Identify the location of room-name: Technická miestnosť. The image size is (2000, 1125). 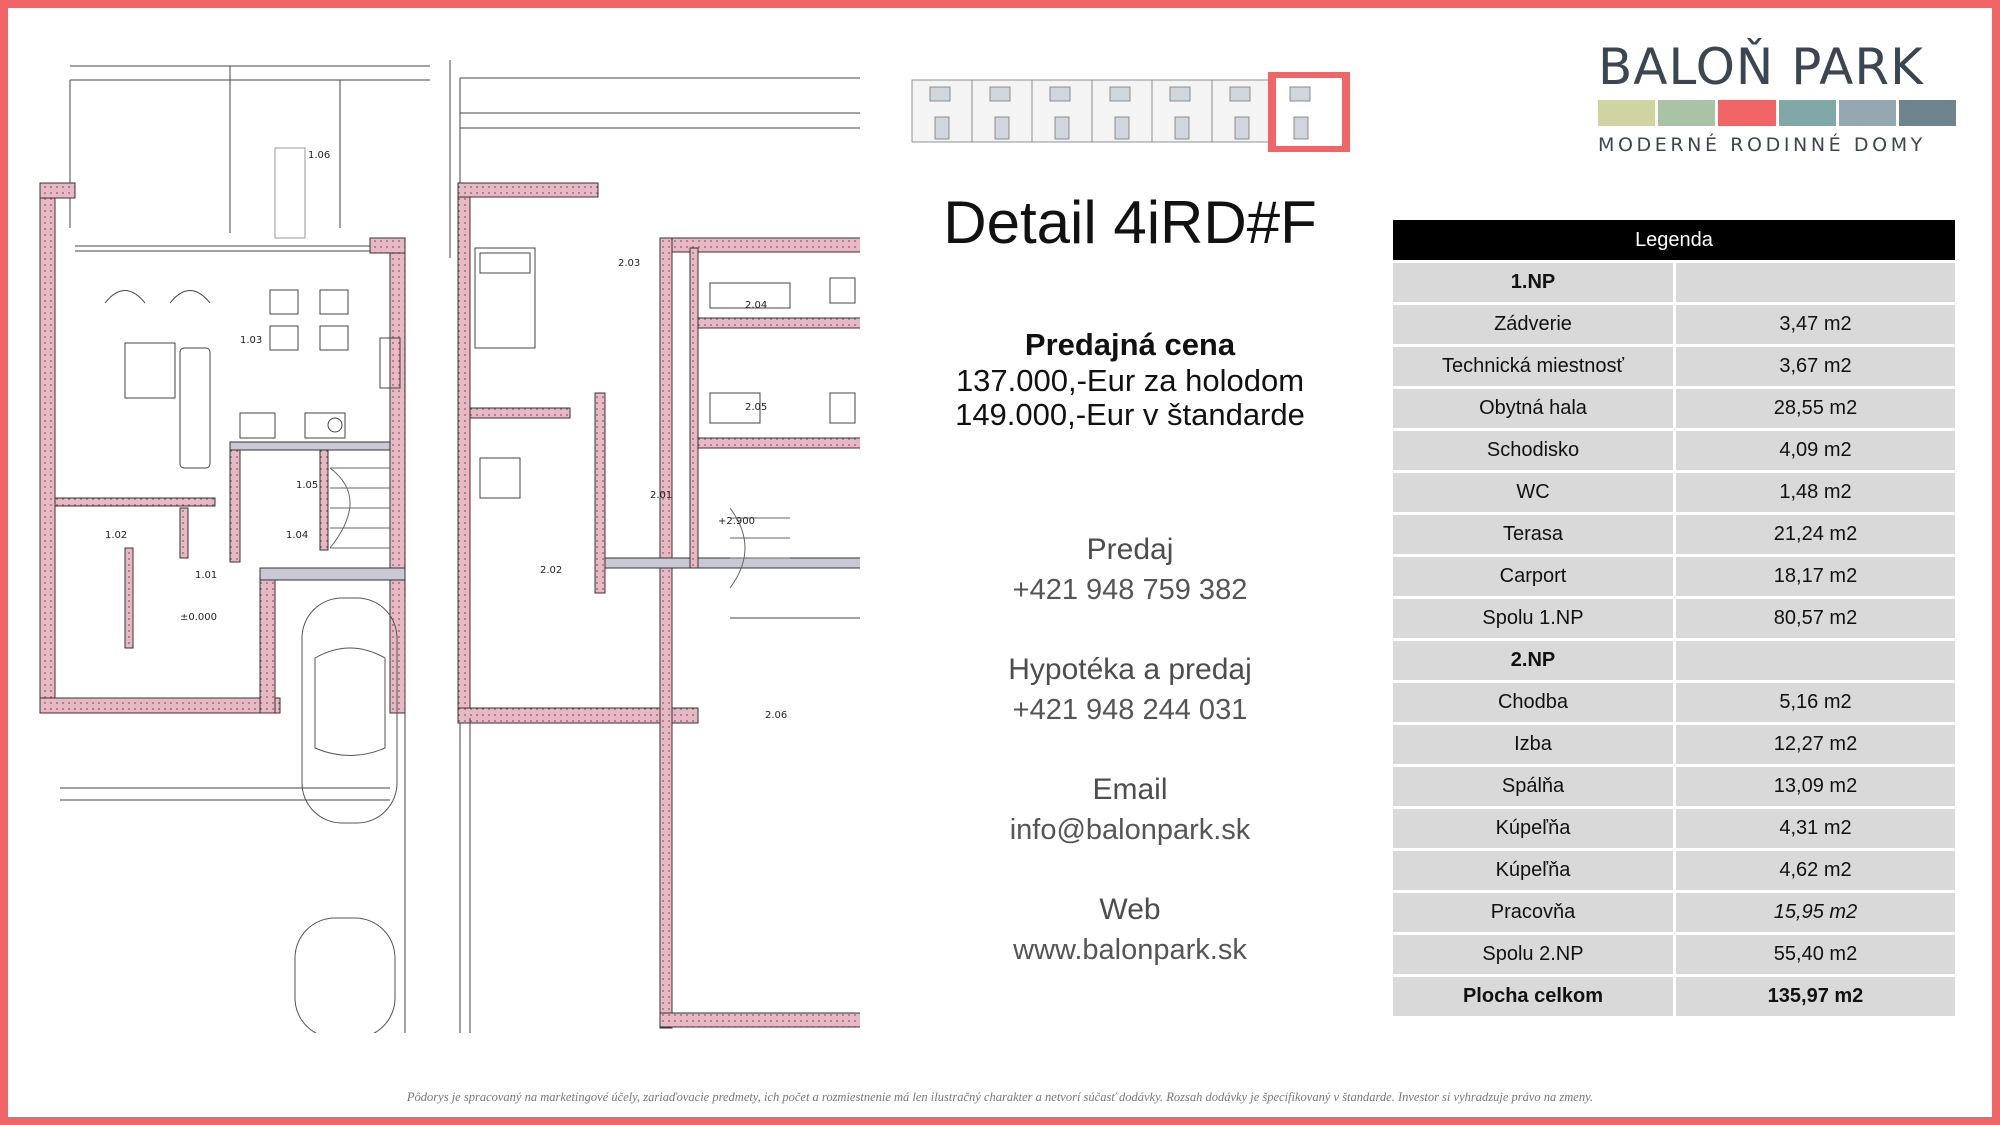
(1534, 366).